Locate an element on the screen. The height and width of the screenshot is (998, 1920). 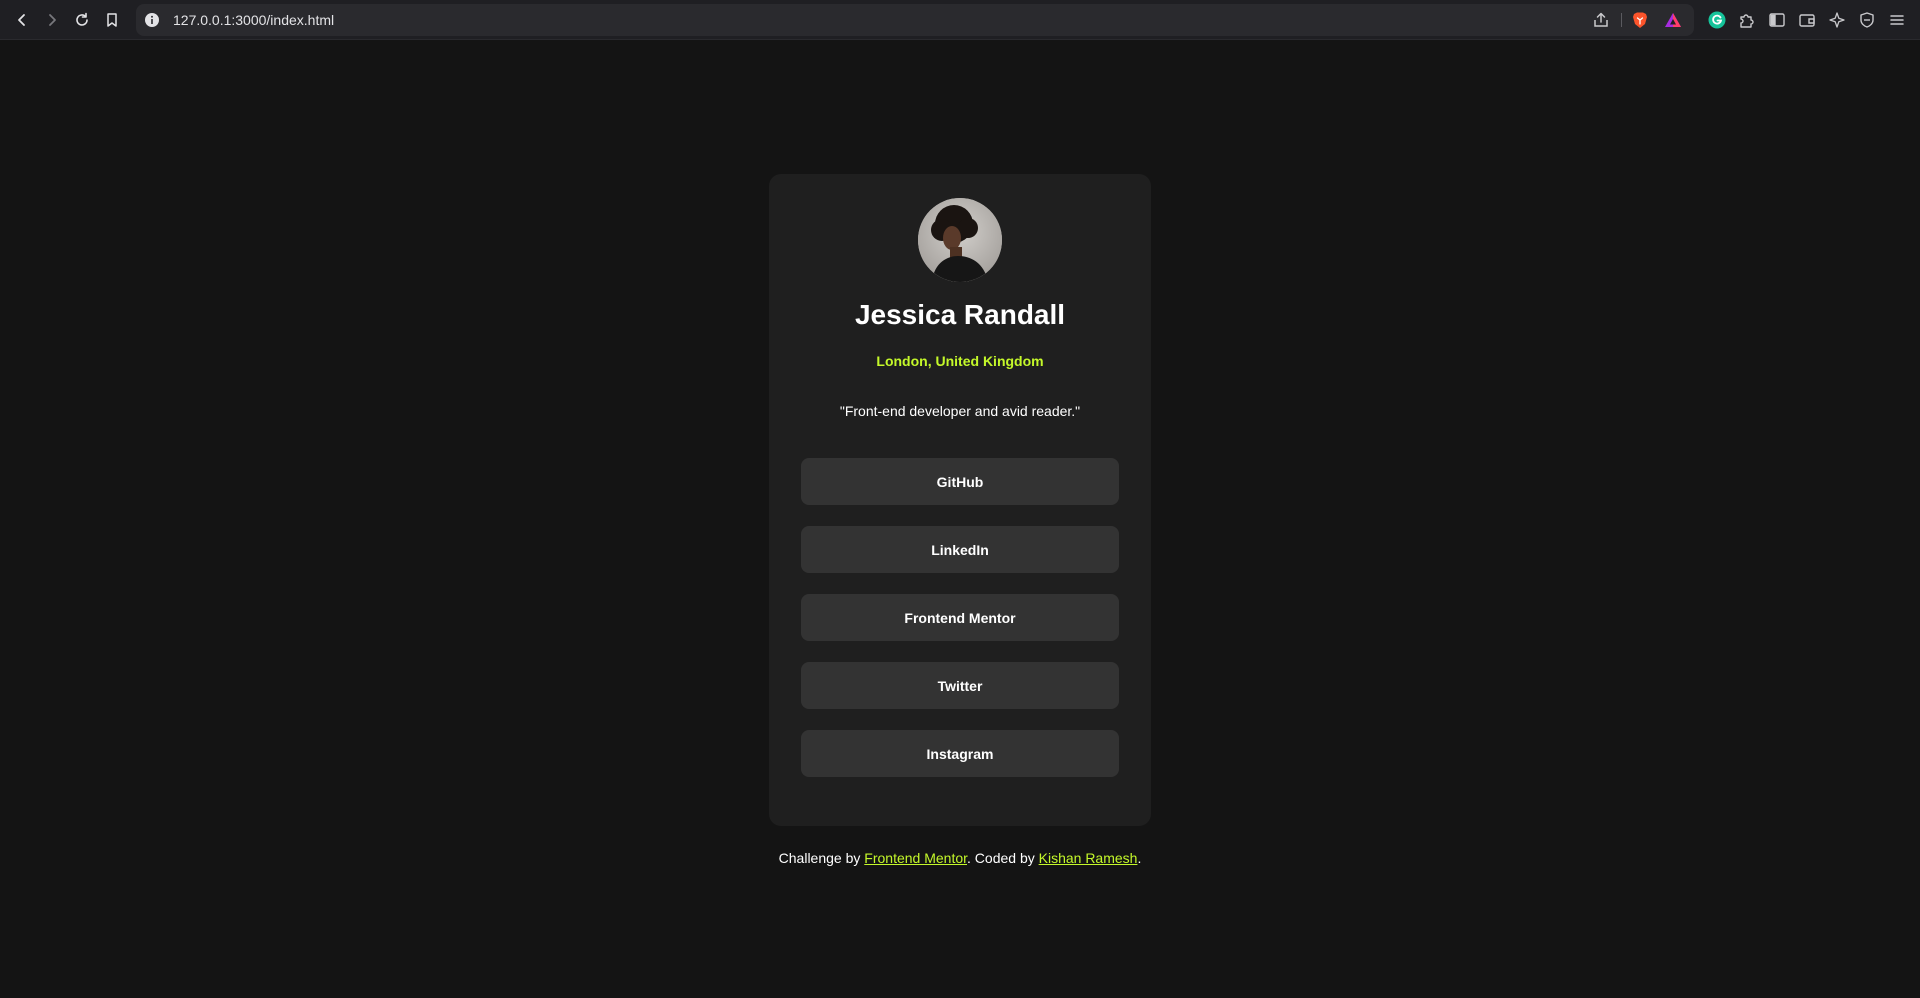
bookmark-icon is located at coordinates (112, 20).